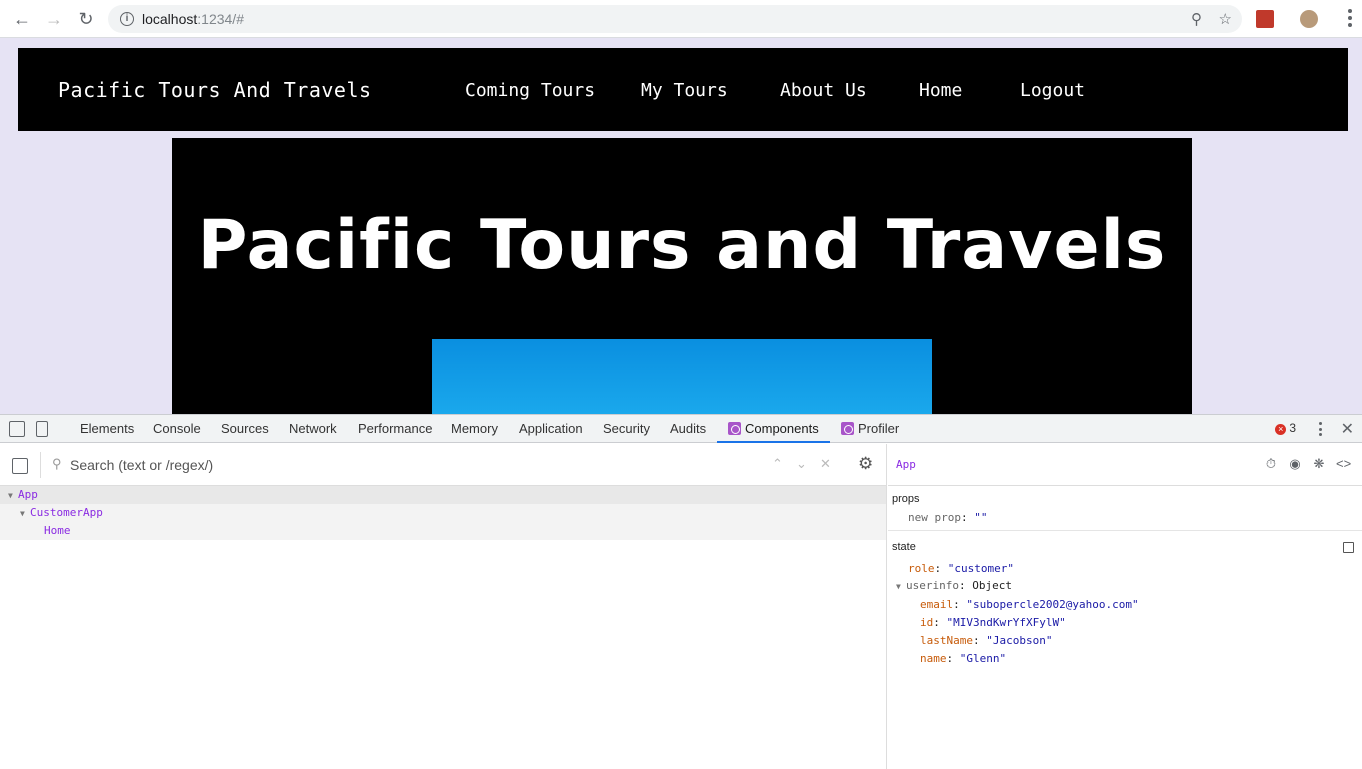 This screenshot has height=769, width=1362. What do you see at coordinates (395, 429) in the screenshot?
I see `tab-performance: Performance` at bounding box center [395, 429].